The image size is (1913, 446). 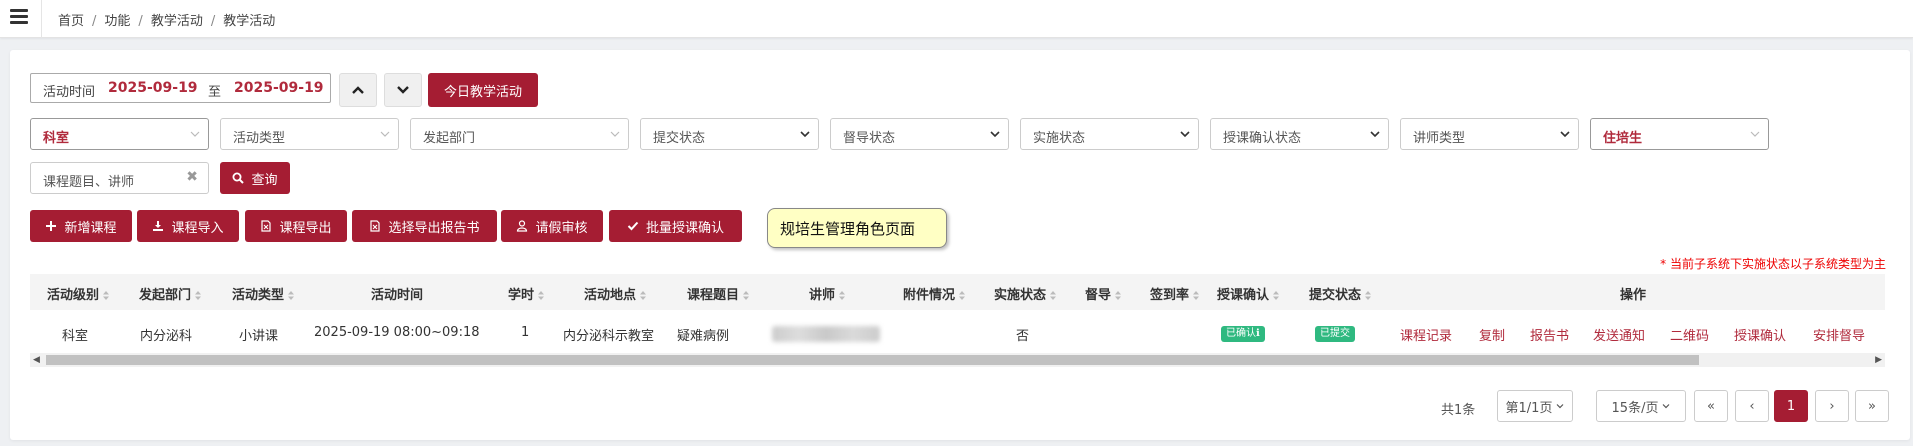 I want to click on op-qrcode-link: 二维码, so click(x=1689, y=334).